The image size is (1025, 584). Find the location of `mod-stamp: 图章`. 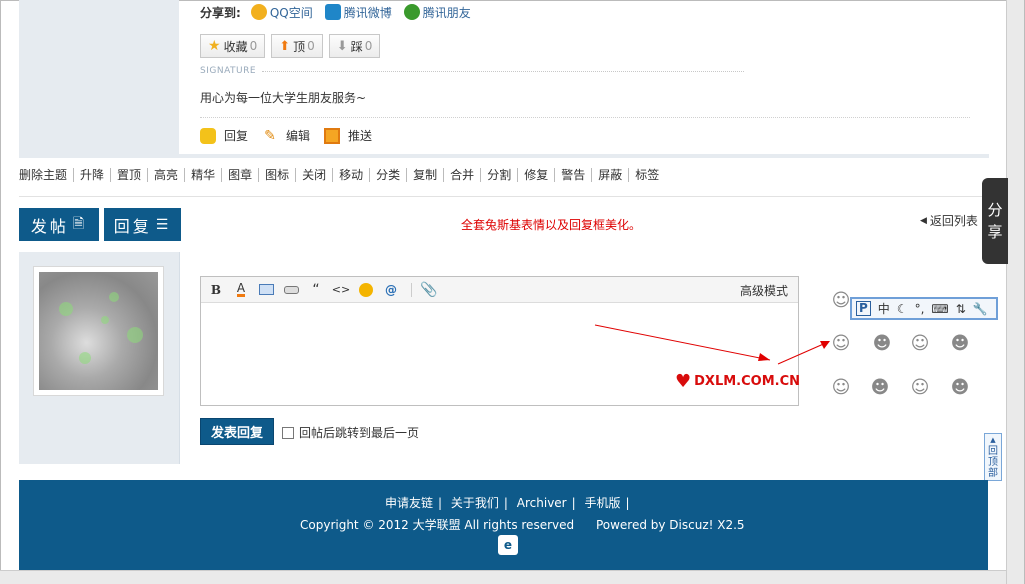

mod-stamp: 图章 is located at coordinates (239, 175).